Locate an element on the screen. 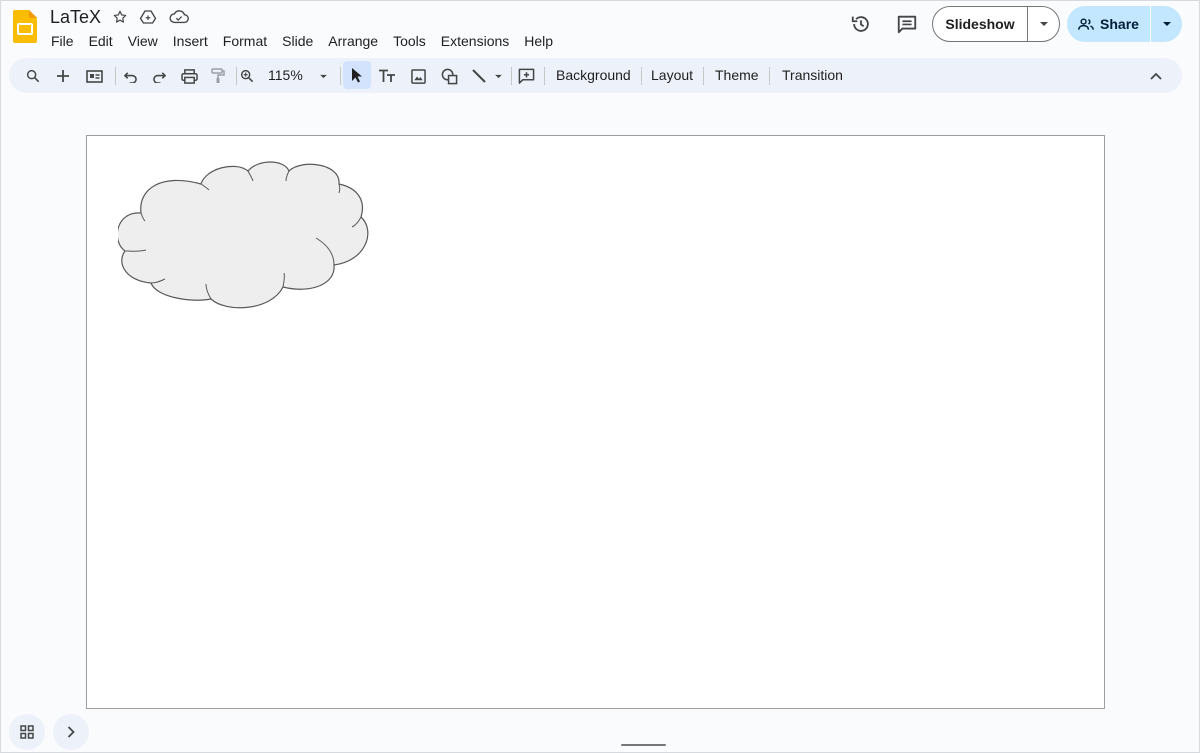 The width and height of the screenshot is (1200, 753). slides-logo-icon is located at coordinates (25, 26).